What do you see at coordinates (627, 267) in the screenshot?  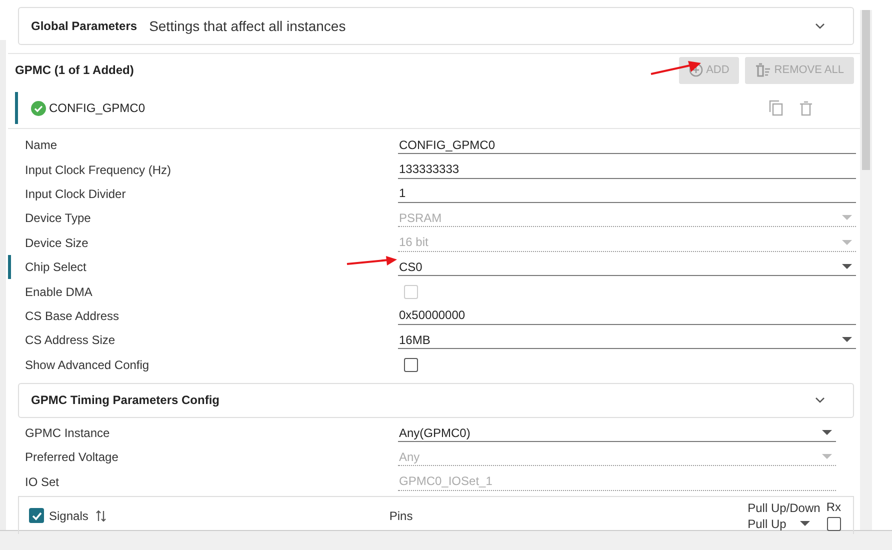 I see `dropdown-field: CS0` at bounding box center [627, 267].